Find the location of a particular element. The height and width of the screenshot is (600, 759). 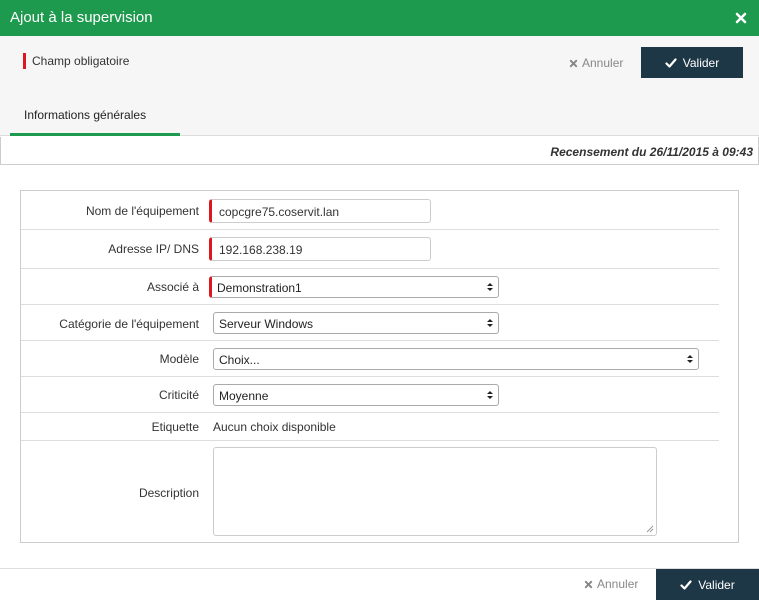

form-row-associated: Associé à Demonstration1 is located at coordinates (370, 287).